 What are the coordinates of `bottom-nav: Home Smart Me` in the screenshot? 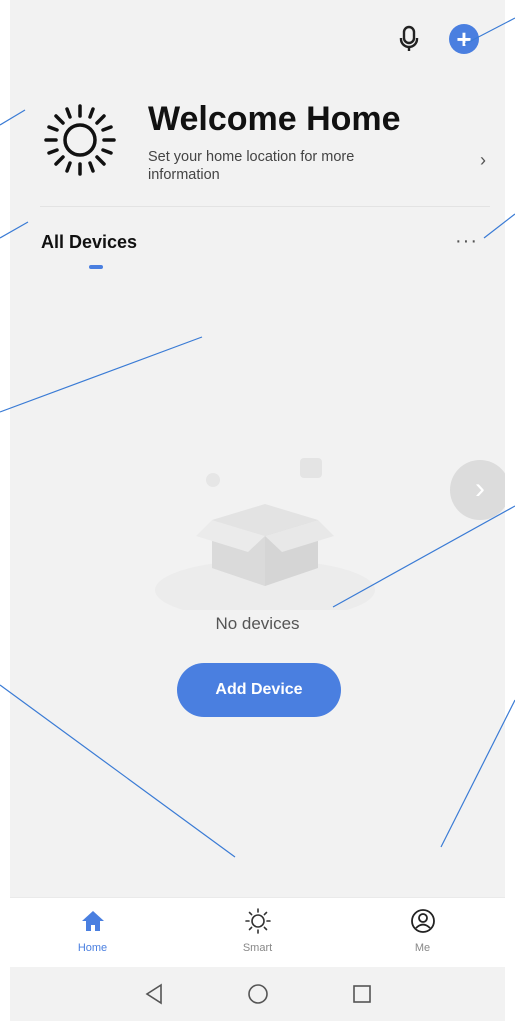 It's located at (257, 932).